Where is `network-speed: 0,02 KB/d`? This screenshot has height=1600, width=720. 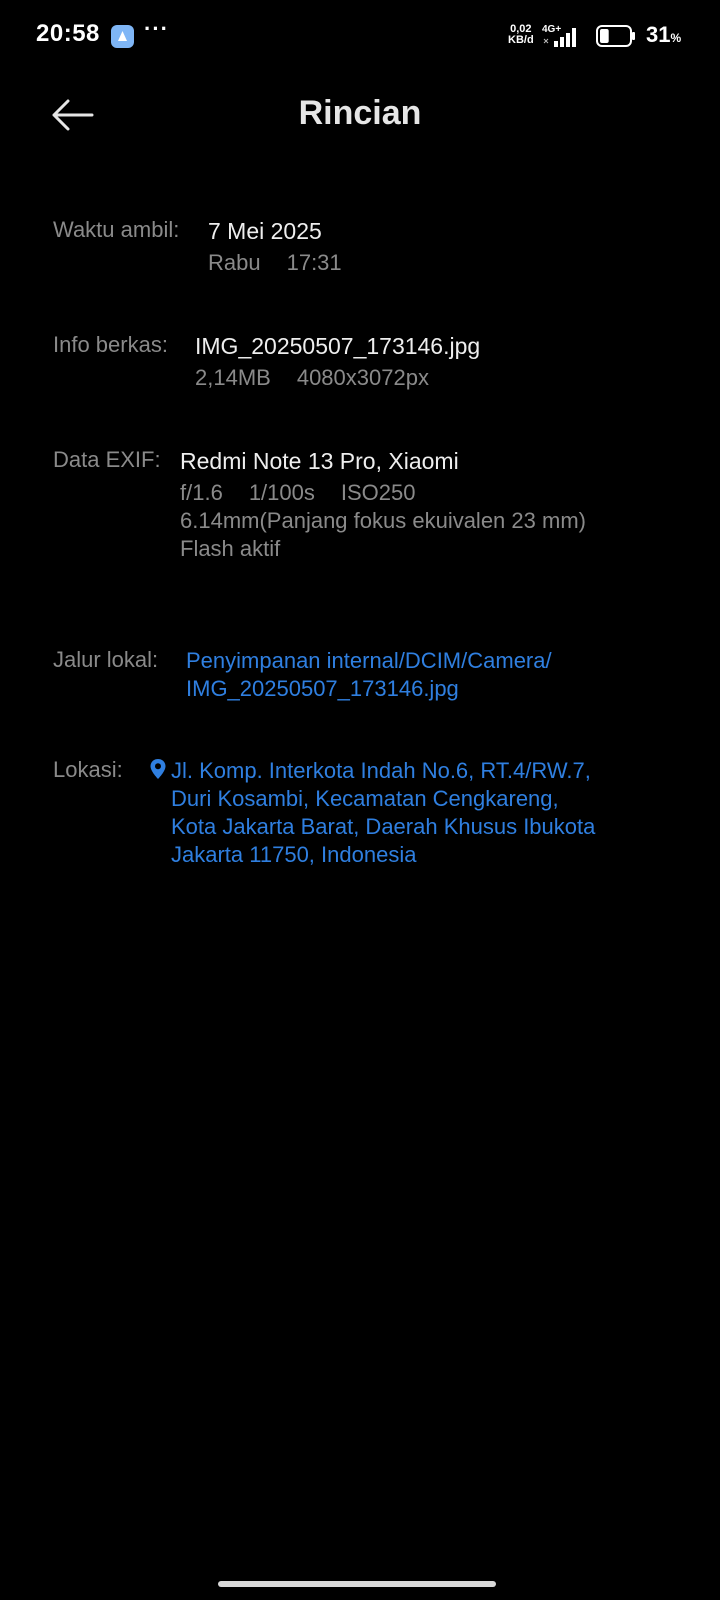 network-speed: 0,02 KB/d is located at coordinates (521, 35).